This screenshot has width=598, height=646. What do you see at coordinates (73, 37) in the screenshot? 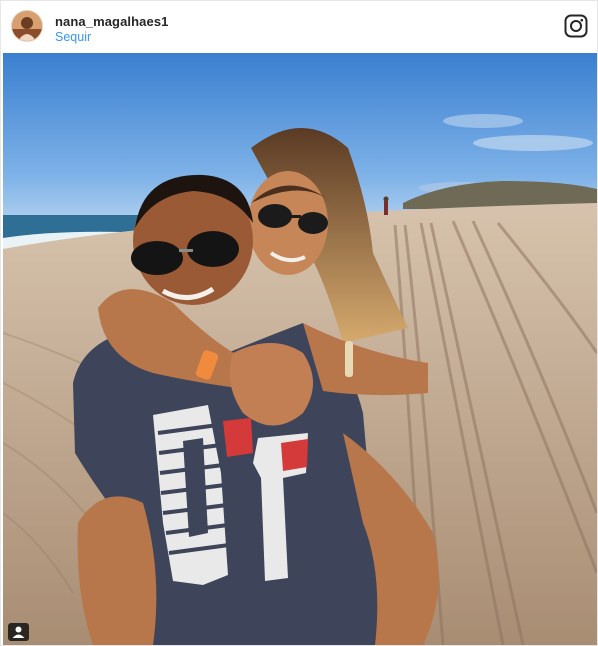
I see `follow-button: Sequir` at bounding box center [73, 37].